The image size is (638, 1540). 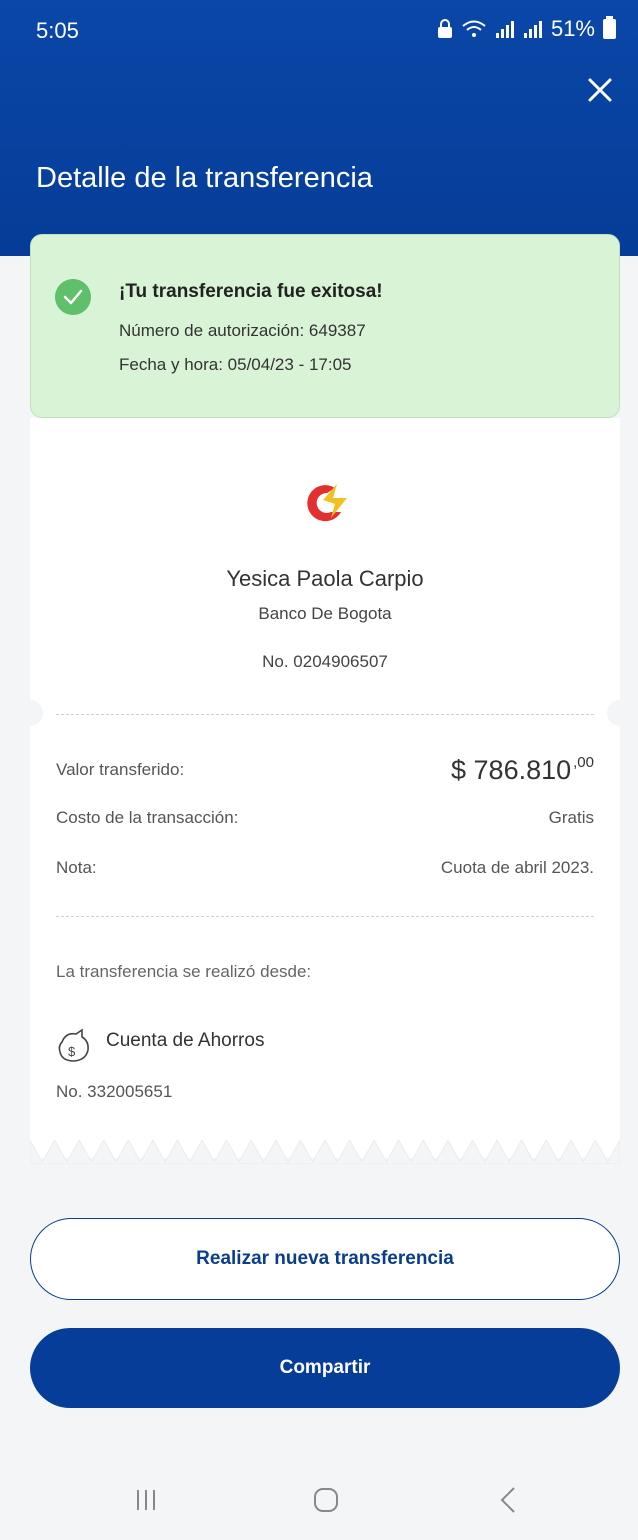 What do you see at coordinates (251, 291) in the screenshot?
I see `success-title: ¡Tu transferencia fue exitosa!` at bounding box center [251, 291].